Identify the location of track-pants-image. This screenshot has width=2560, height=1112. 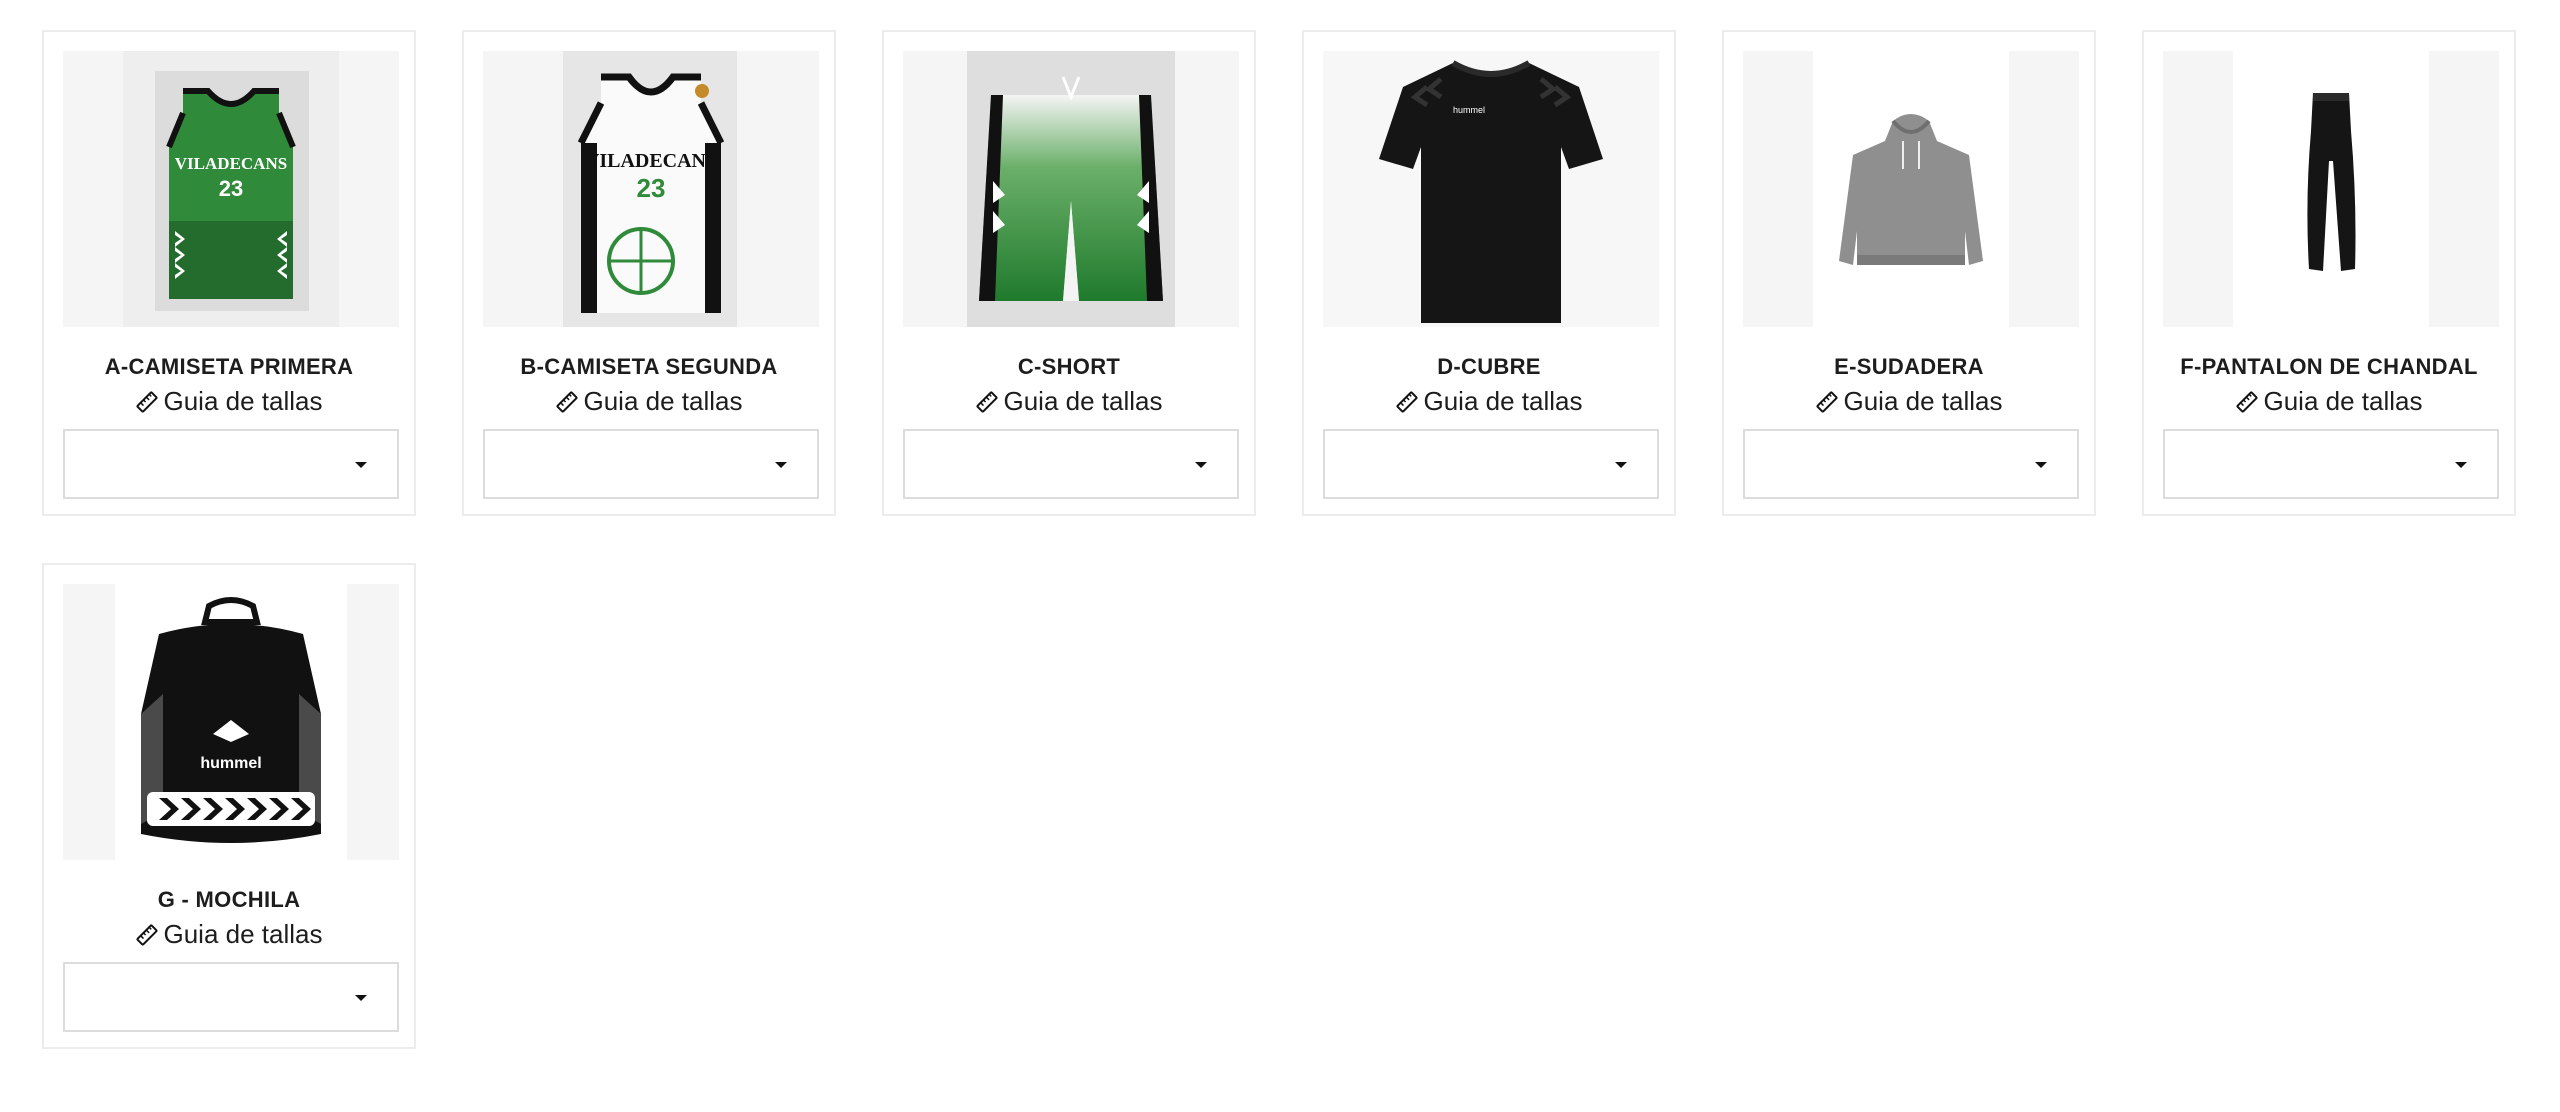
(2331, 182).